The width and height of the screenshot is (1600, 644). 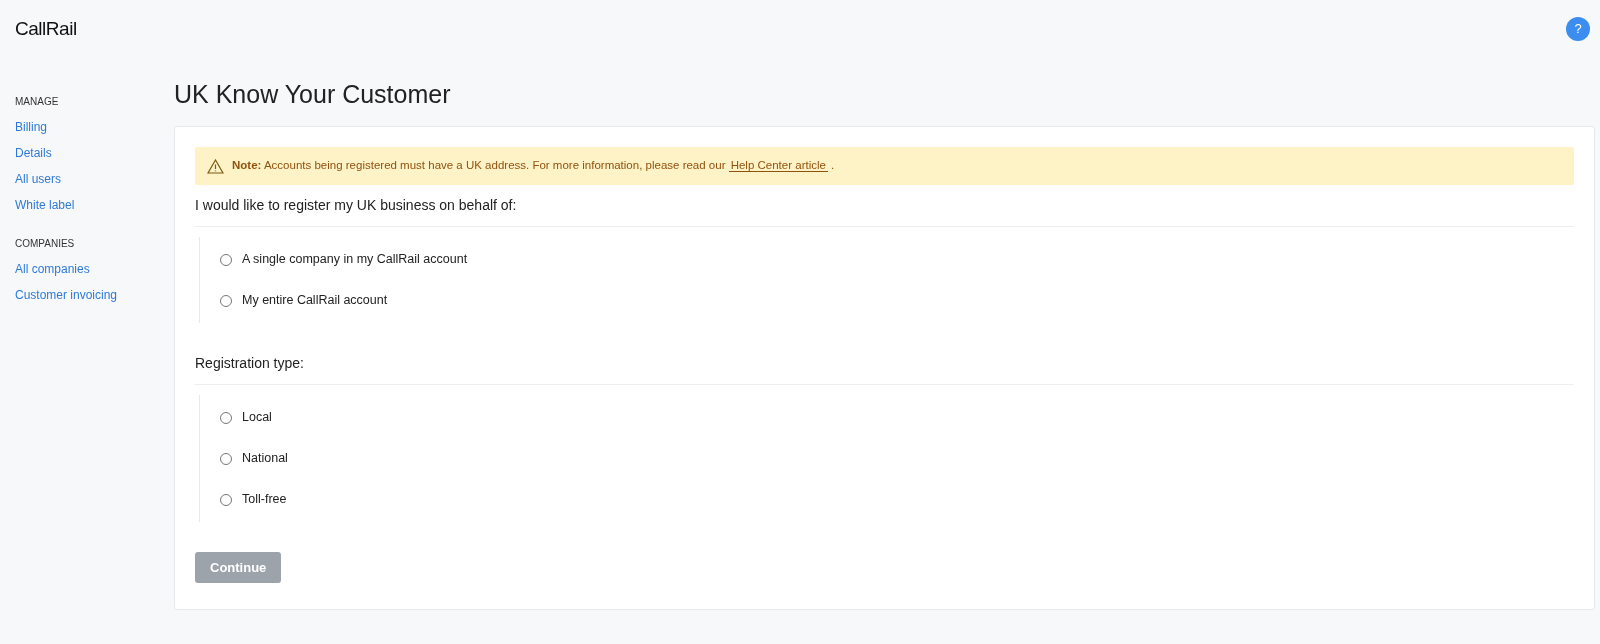 I want to click on help-center-link: Help Center article, so click(x=778, y=166).